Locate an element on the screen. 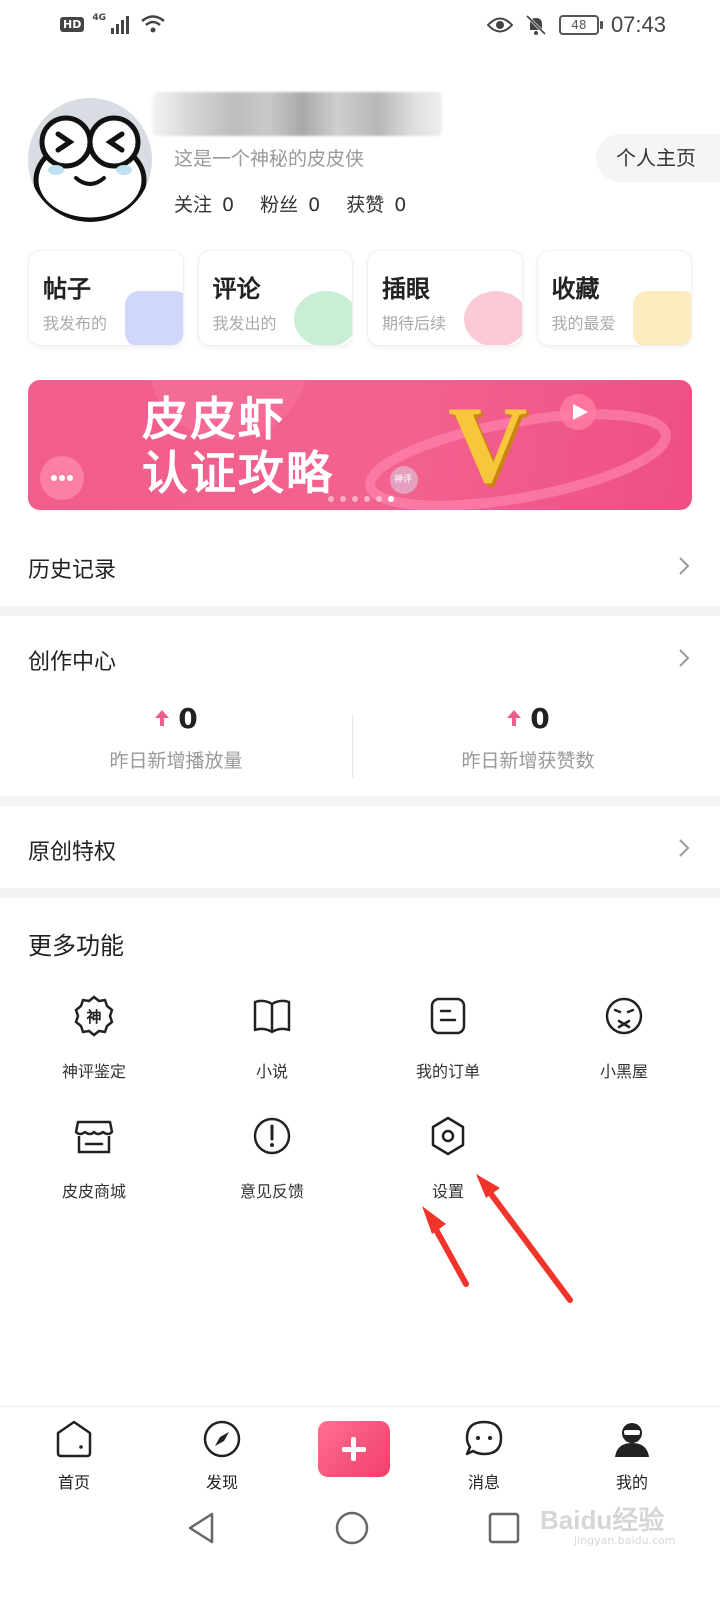  sad-face-icon is located at coordinates (624, 1016).